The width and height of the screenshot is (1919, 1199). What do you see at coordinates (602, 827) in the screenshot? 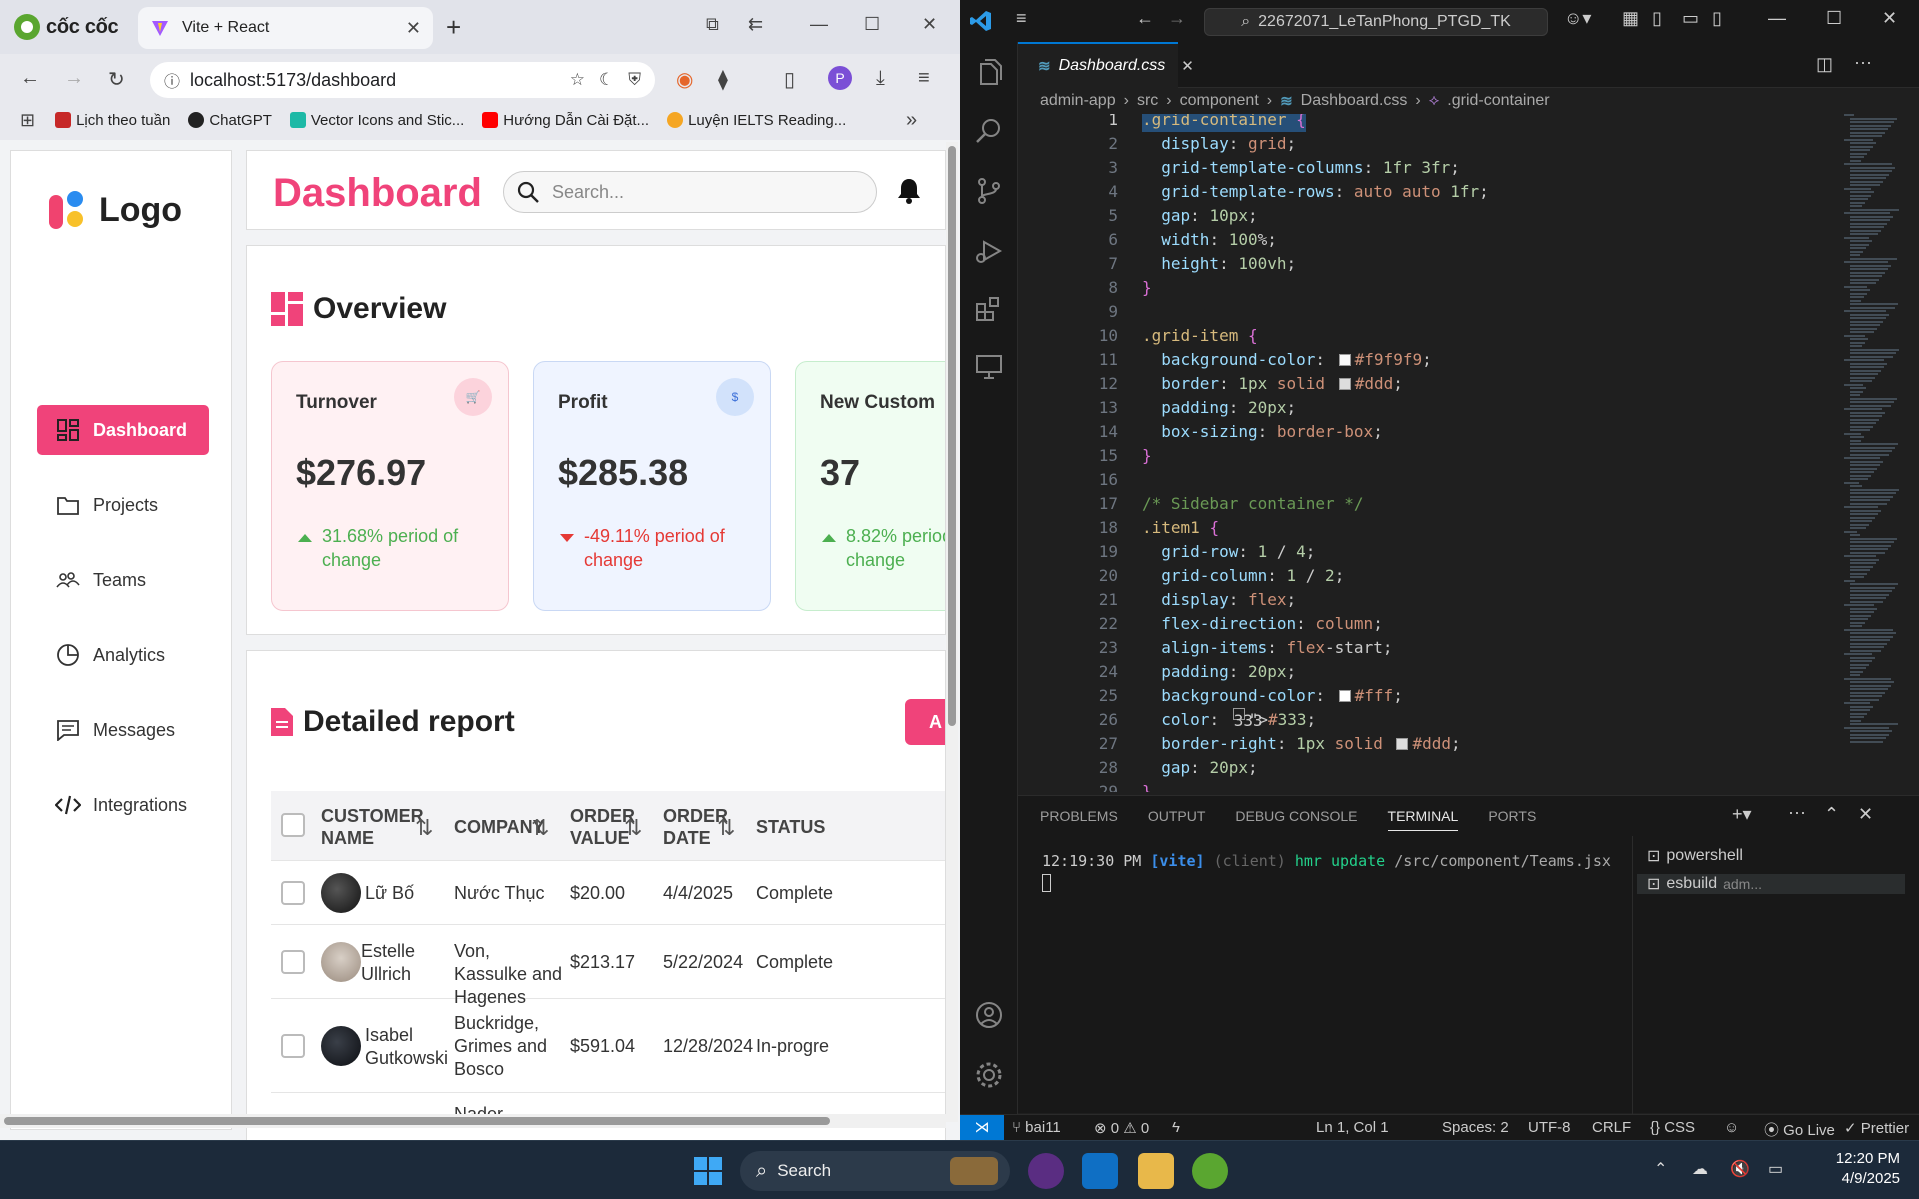
I see `header-order-value: ORDER VALUE` at bounding box center [602, 827].